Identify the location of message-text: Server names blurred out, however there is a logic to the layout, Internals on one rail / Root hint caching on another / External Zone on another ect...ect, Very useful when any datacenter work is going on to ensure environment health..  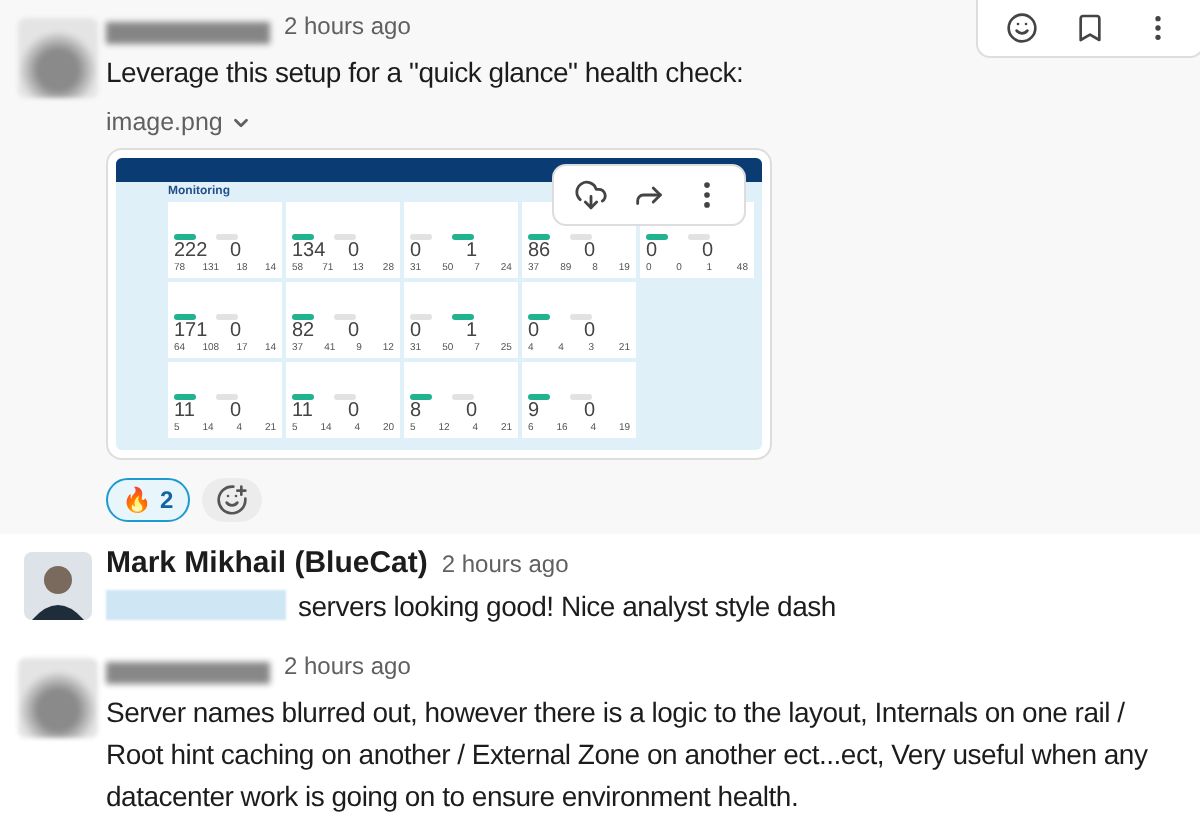
(628, 755).